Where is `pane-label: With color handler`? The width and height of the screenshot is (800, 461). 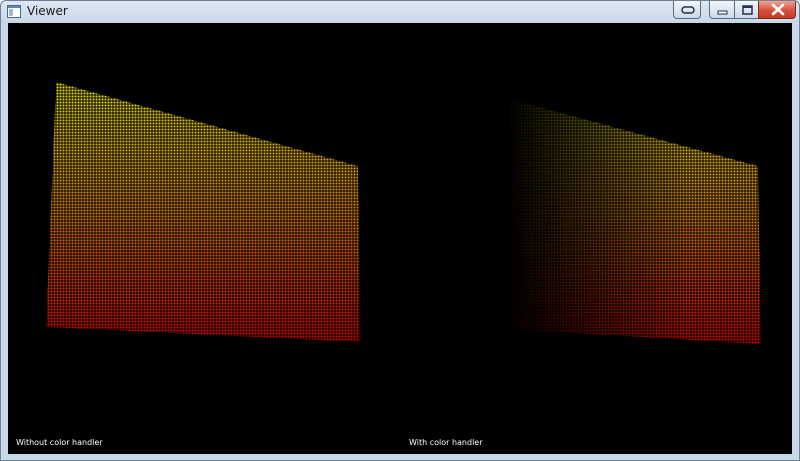
pane-label: With color handler is located at coordinates (446, 442).